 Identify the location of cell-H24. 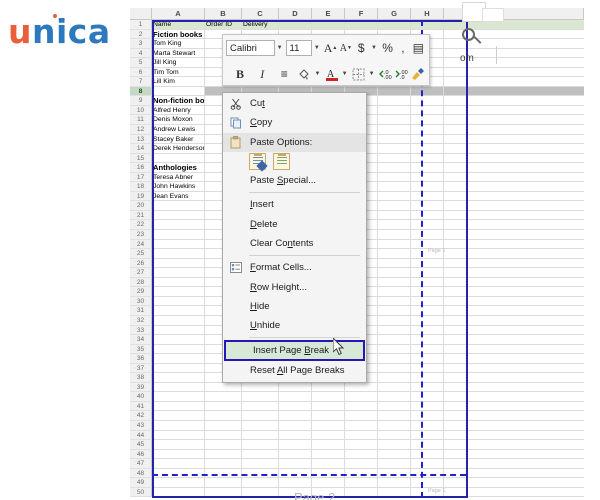
(427, 244).